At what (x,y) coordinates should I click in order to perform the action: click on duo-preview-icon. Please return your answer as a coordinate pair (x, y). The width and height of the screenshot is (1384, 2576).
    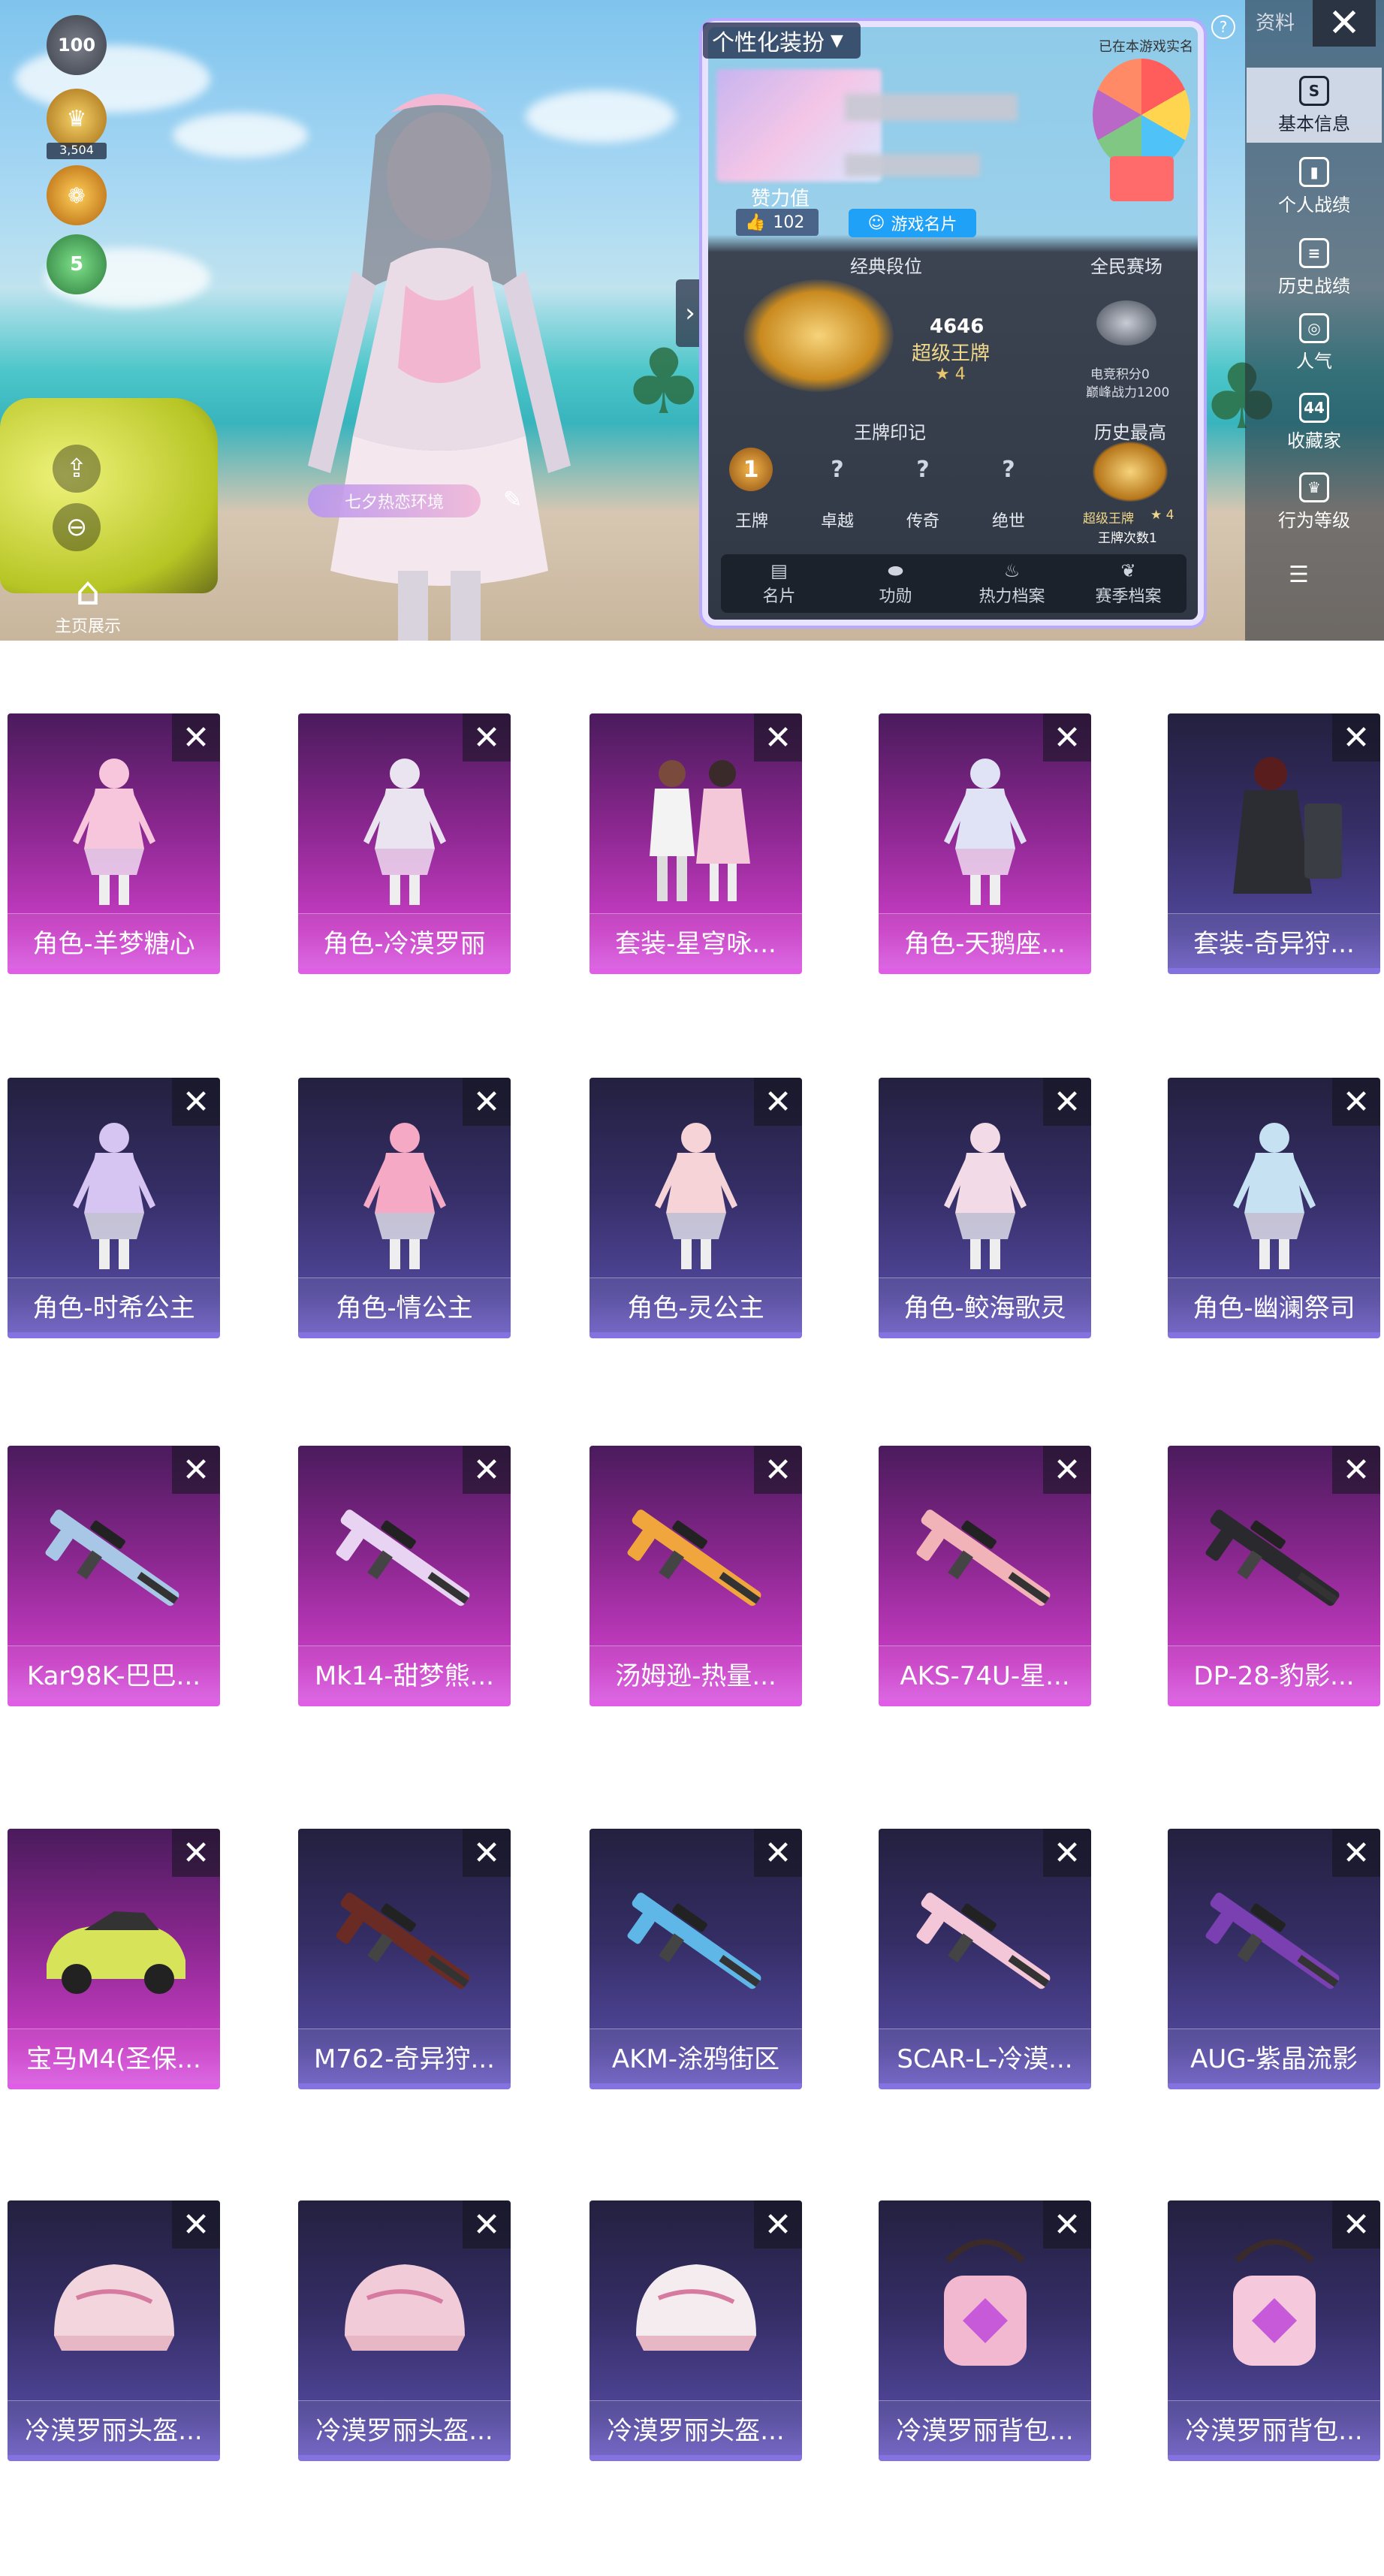
    Looking at the image, I should click on (699, 830).